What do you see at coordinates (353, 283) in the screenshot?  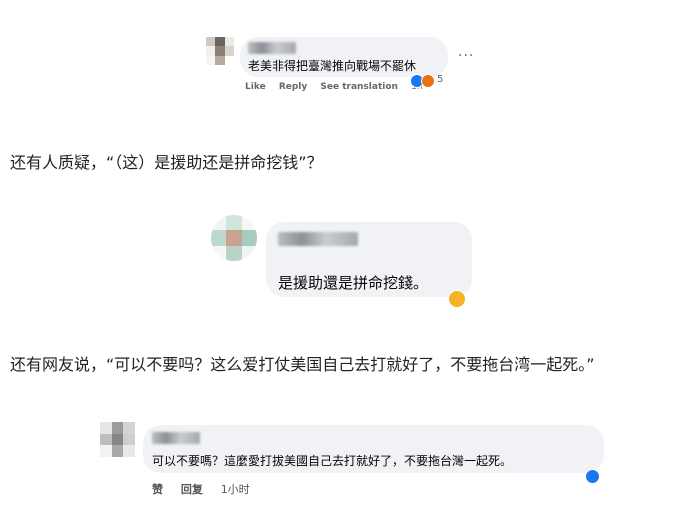 I see `comment-text: 是援助還是拼命挖錢。` at bounding box center [353, 283].